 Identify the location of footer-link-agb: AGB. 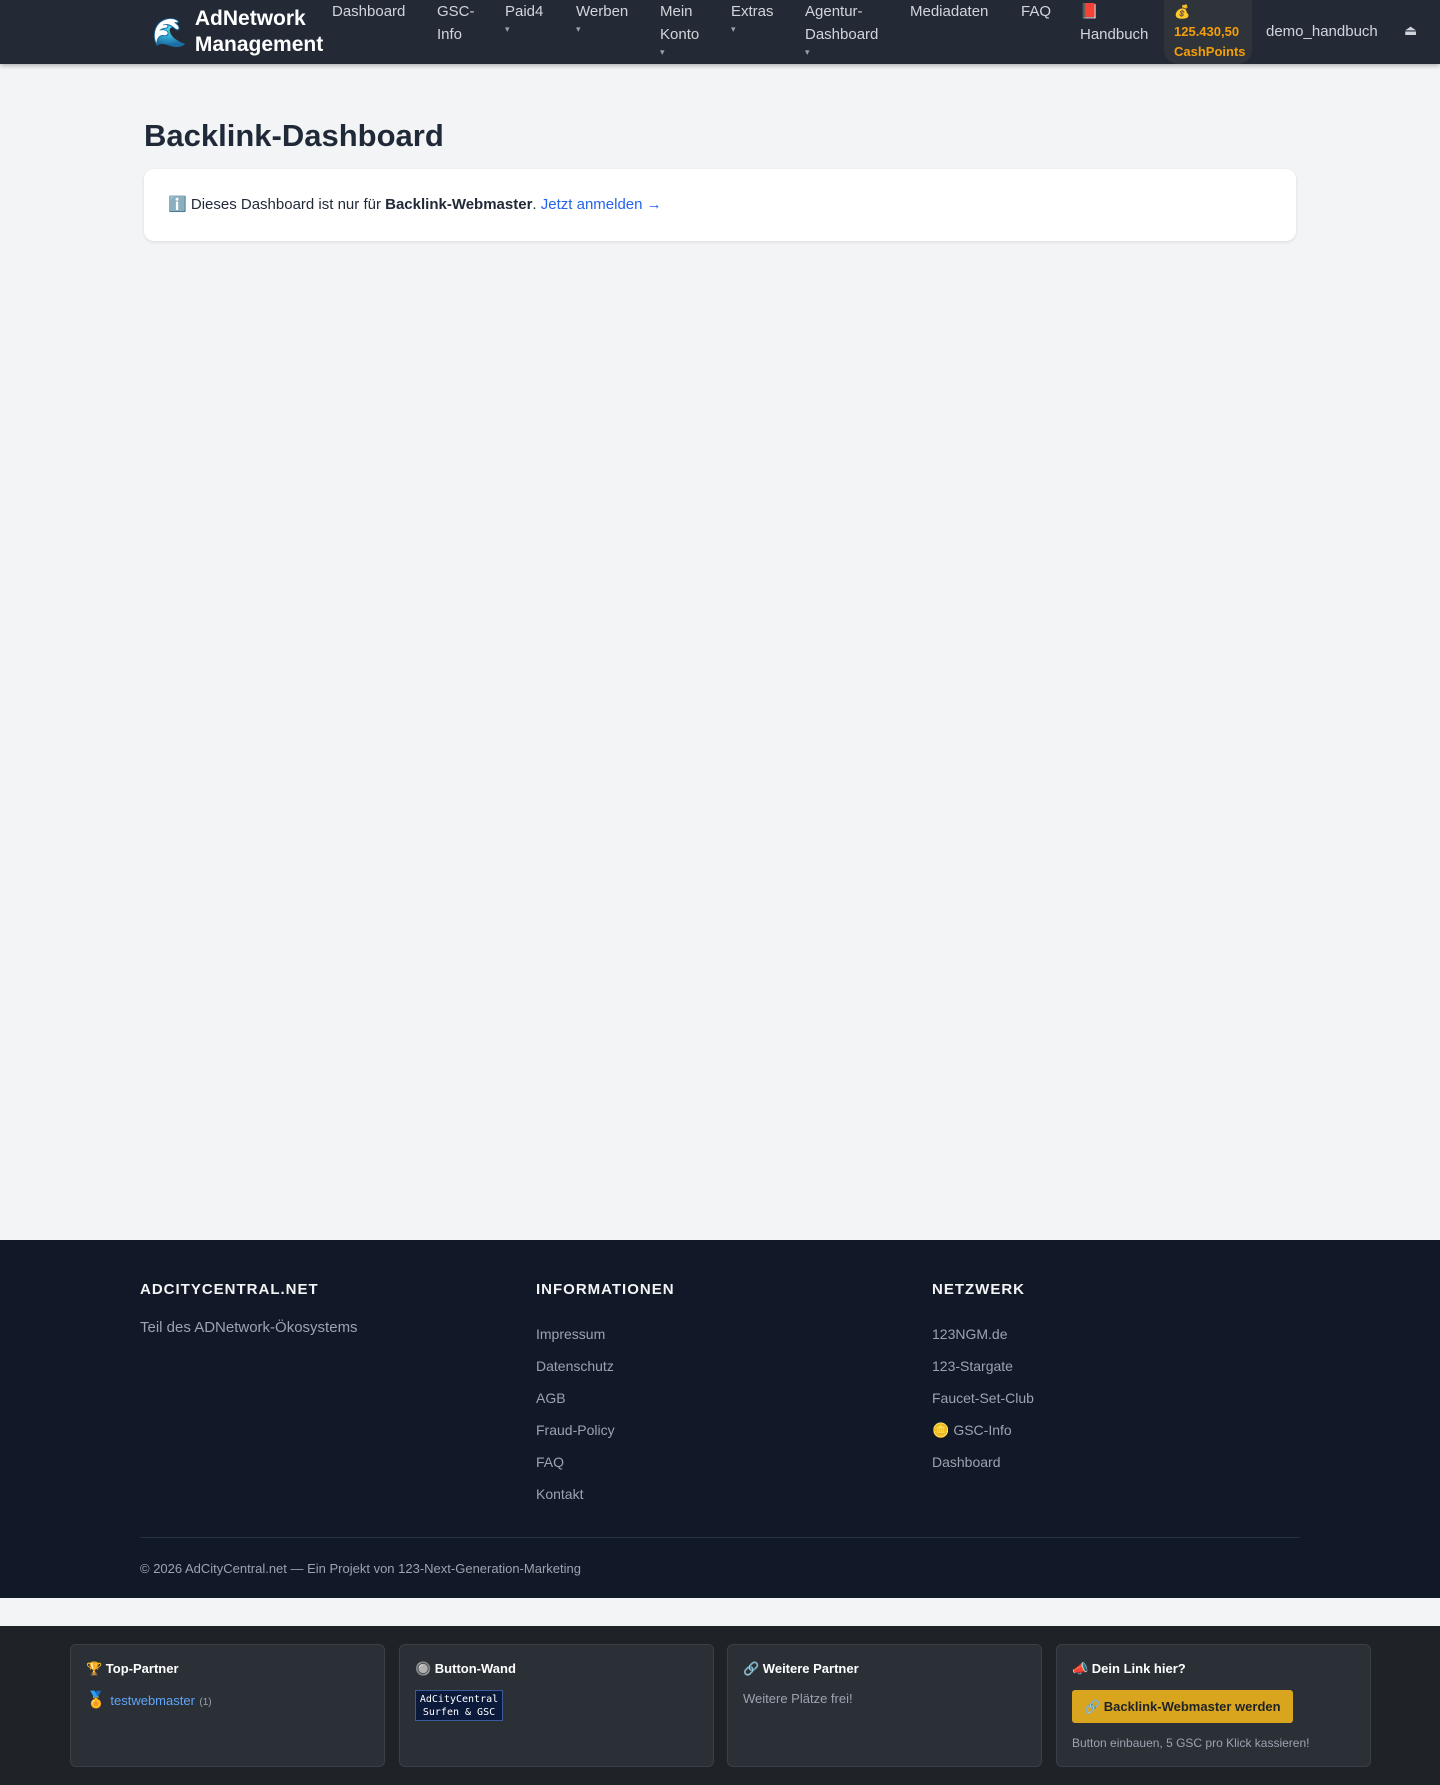
(605, 1398).